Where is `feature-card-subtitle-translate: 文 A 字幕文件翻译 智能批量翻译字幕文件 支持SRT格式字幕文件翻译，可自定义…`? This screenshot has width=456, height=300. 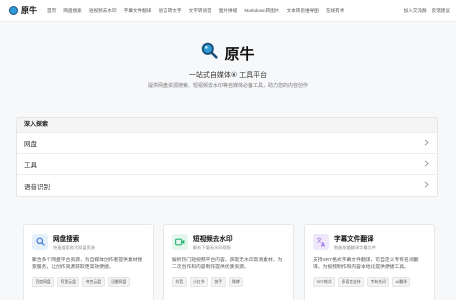
feature-card-subtitle-translate: 文 A 字幕文件翻译 智能批量翻译字幕文件 支持SRT格式字幕文件翻译，可自定义… is located at coordinates (369, 262).